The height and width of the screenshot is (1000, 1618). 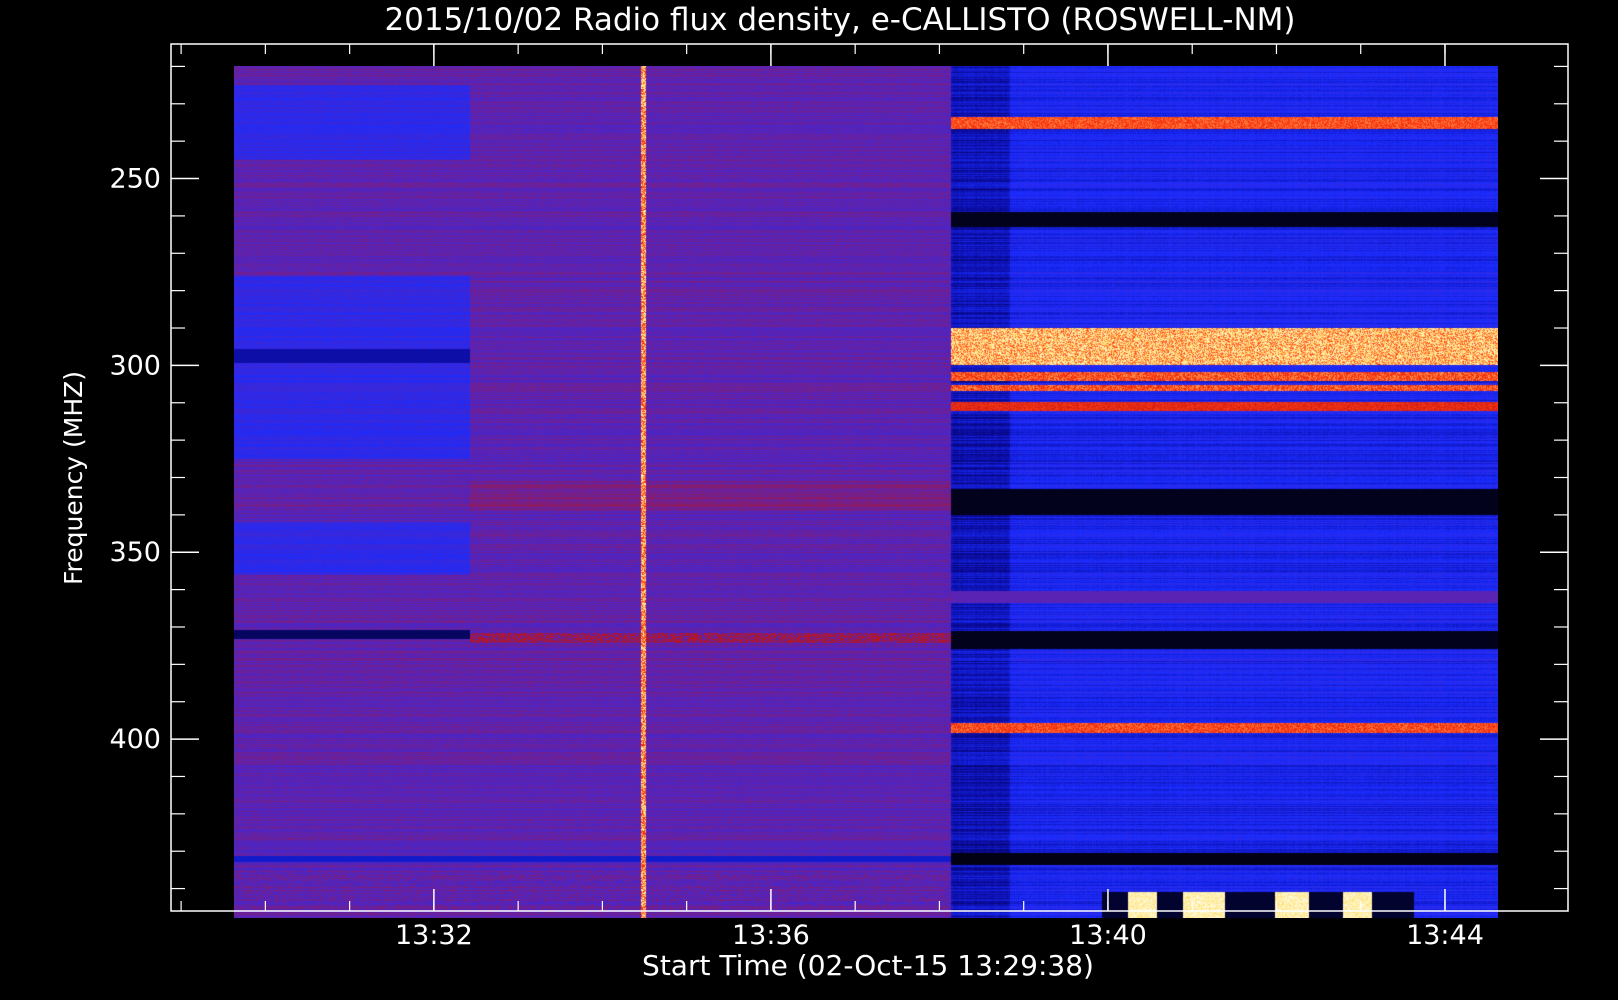 I want to click on y-tick-label: 250, so click(x=135, y=179).